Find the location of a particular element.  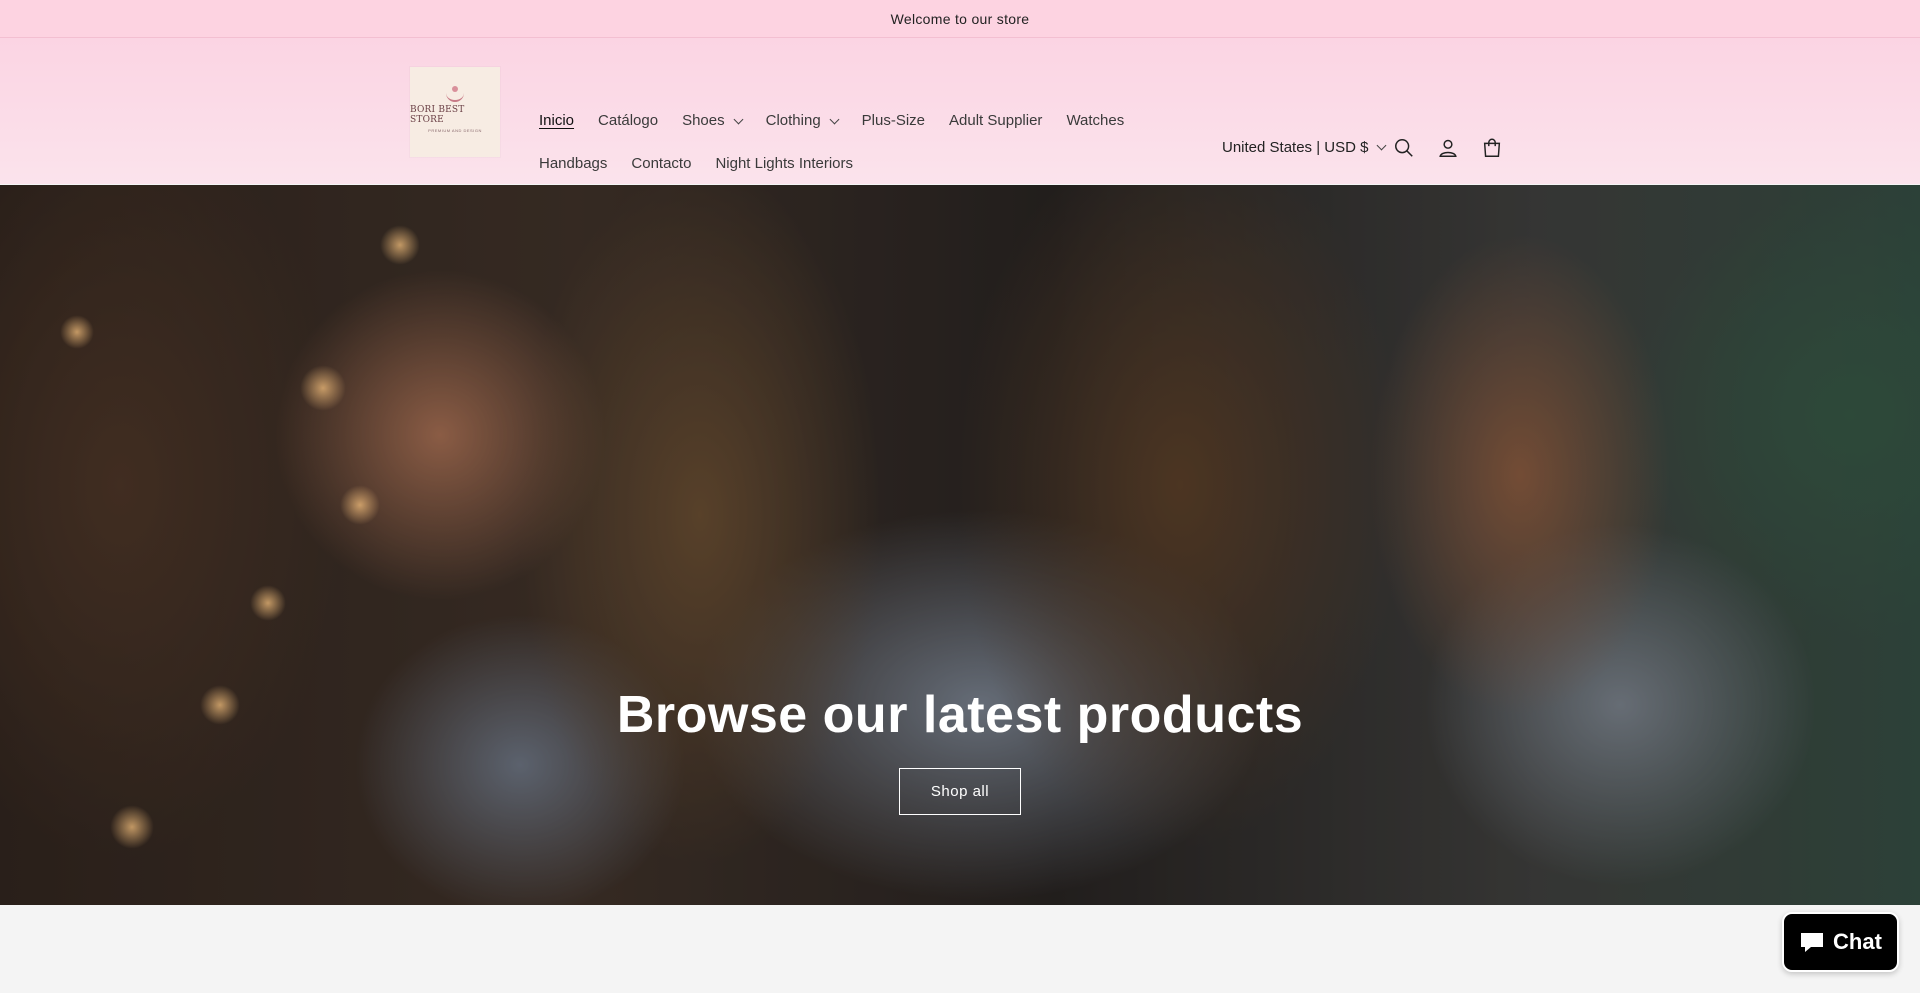

cart-button is located at coordinates (1492, 148).